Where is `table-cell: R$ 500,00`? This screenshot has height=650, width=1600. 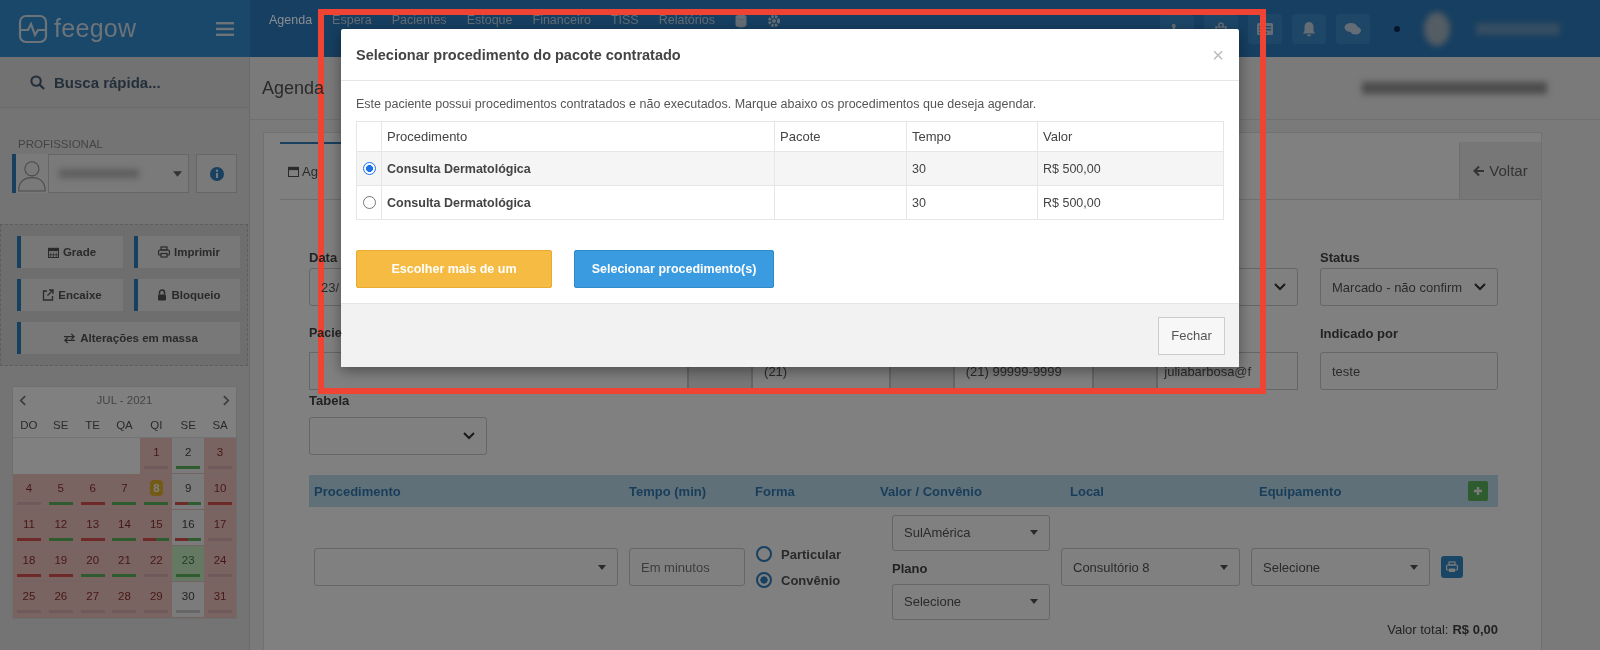 table-cell: R$ 500,00 is located at coordinates (1130, 168).